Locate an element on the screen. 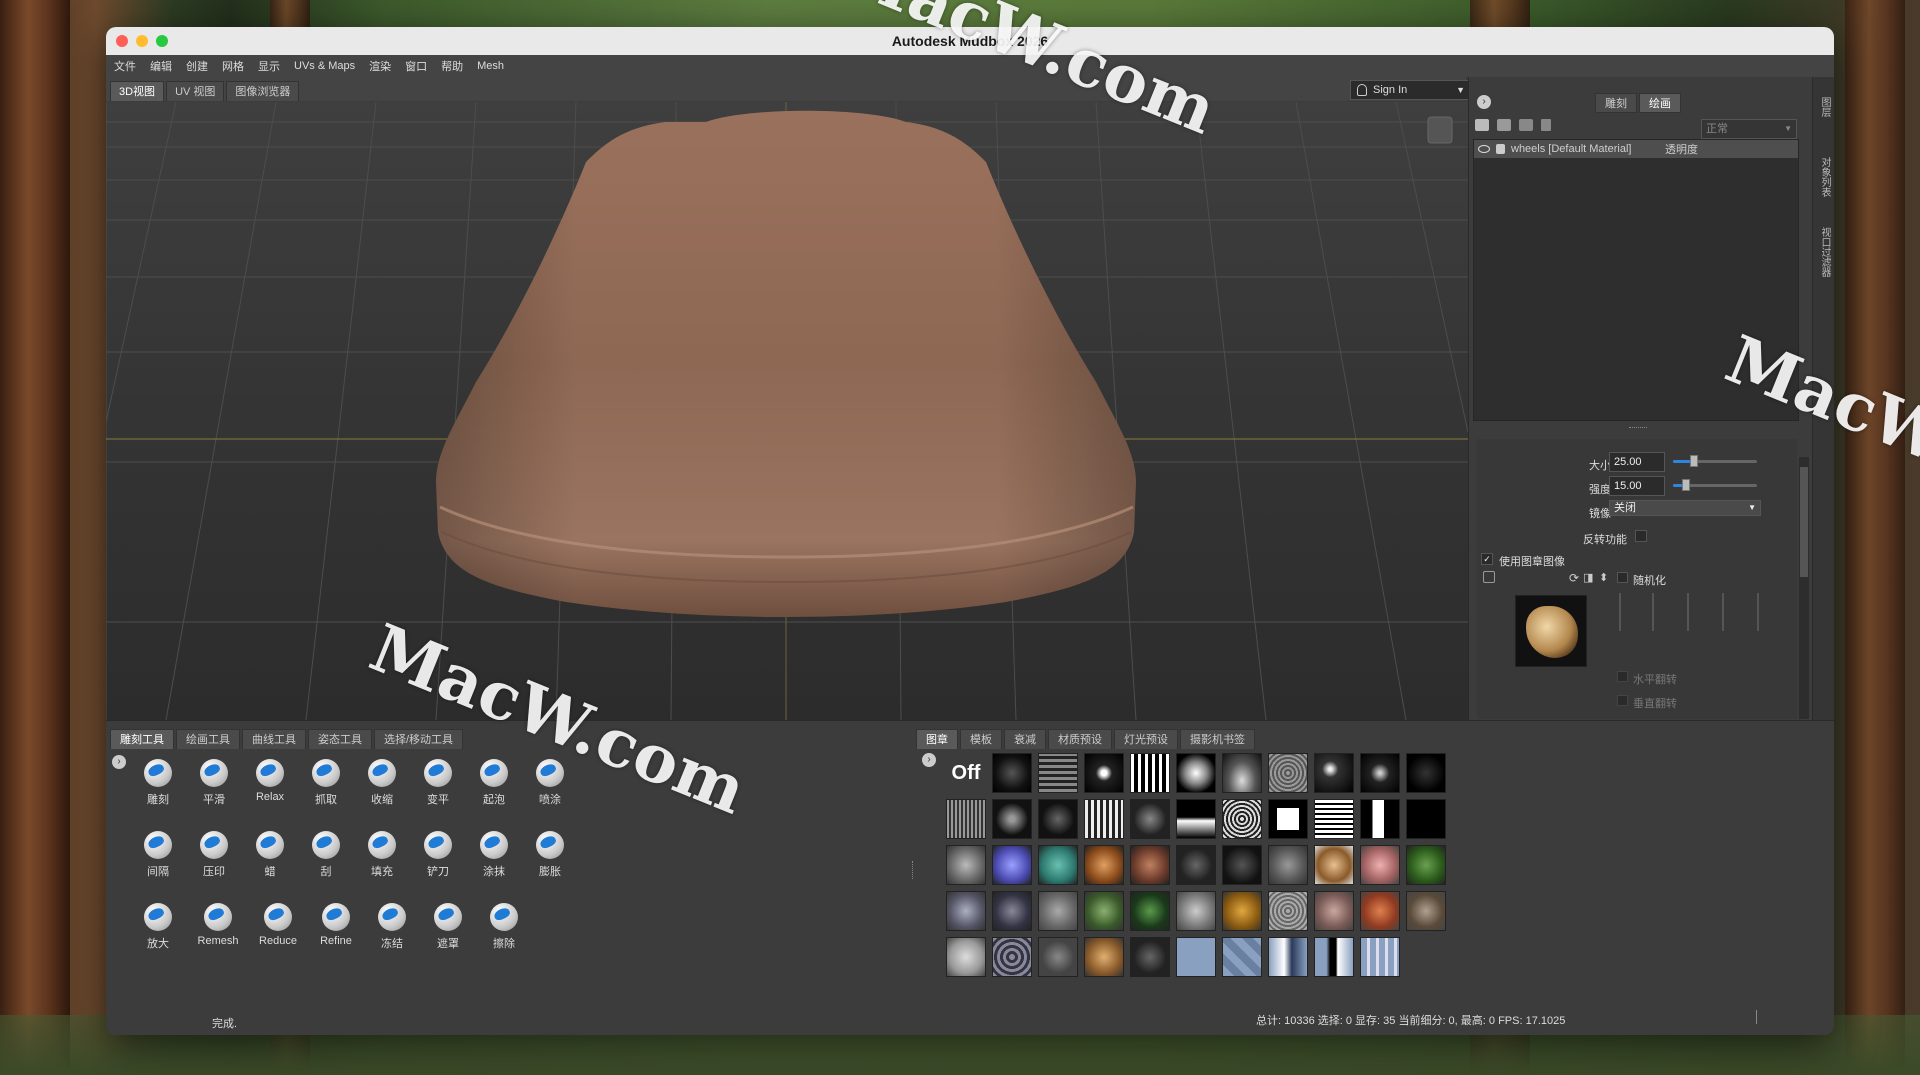 The image size is (1920, 1075). tool-imprint: 压印 is located at coordinates (214, 855).